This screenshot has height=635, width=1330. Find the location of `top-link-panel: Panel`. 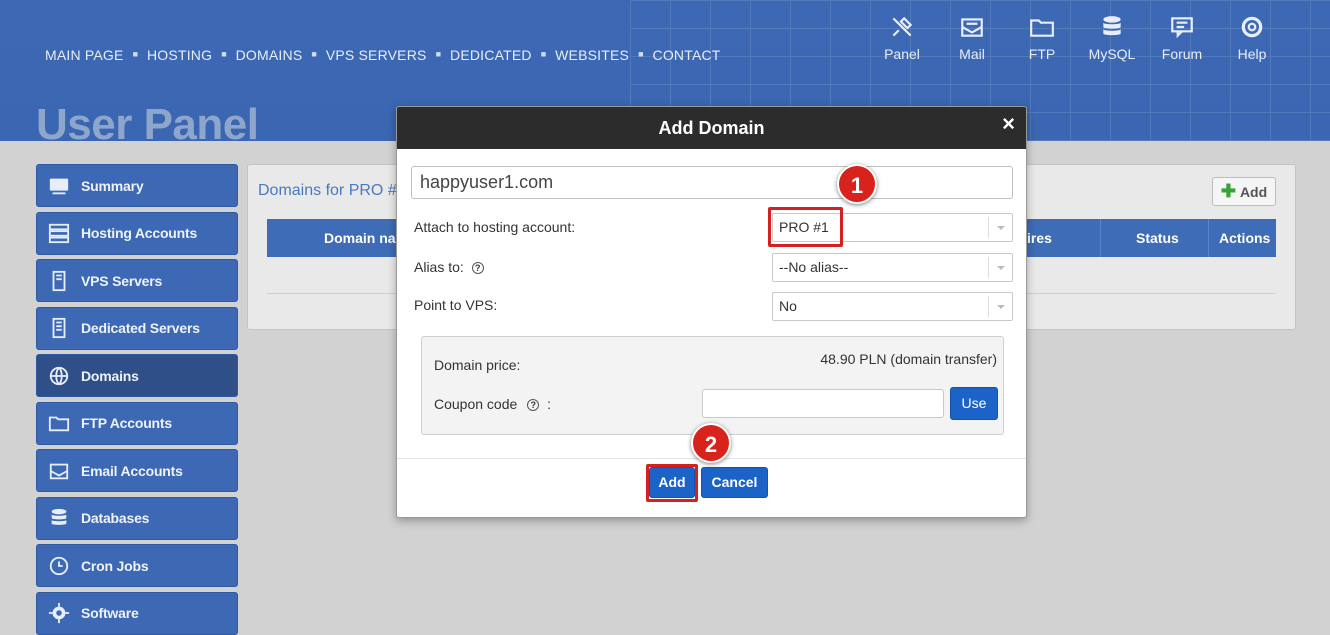

top-link-panel: Panel is located at coordinates (902, 38).